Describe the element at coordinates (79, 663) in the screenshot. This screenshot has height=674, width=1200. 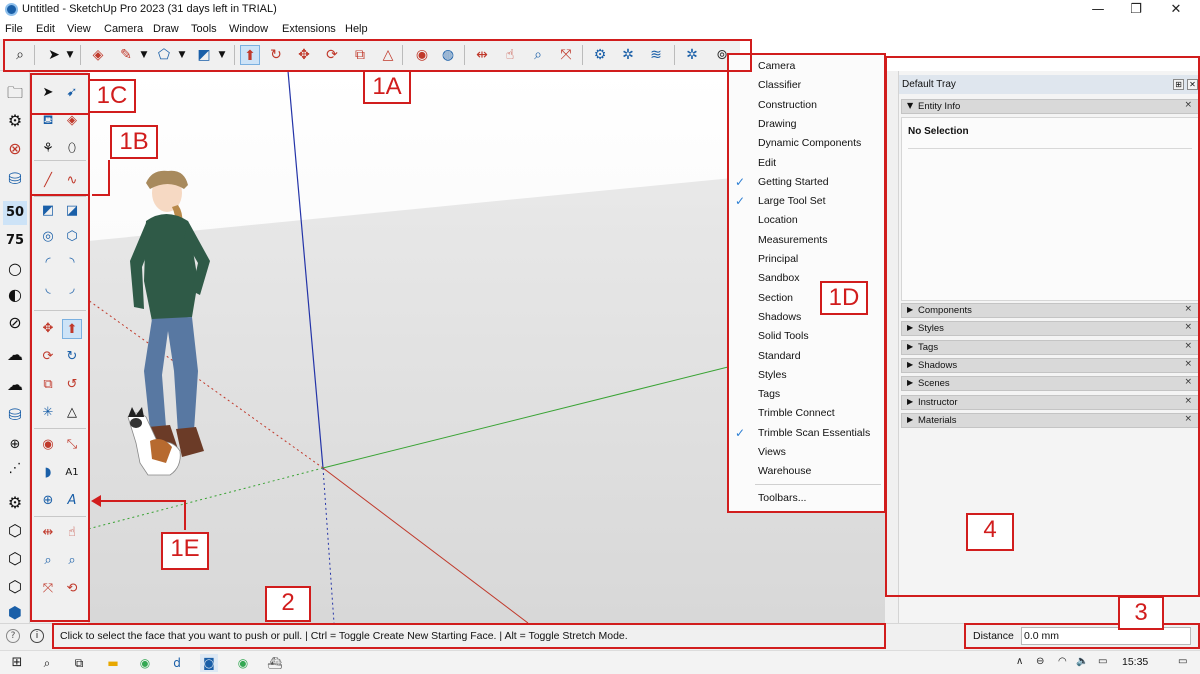
I see `task-view-icon: ⧉` at that location.